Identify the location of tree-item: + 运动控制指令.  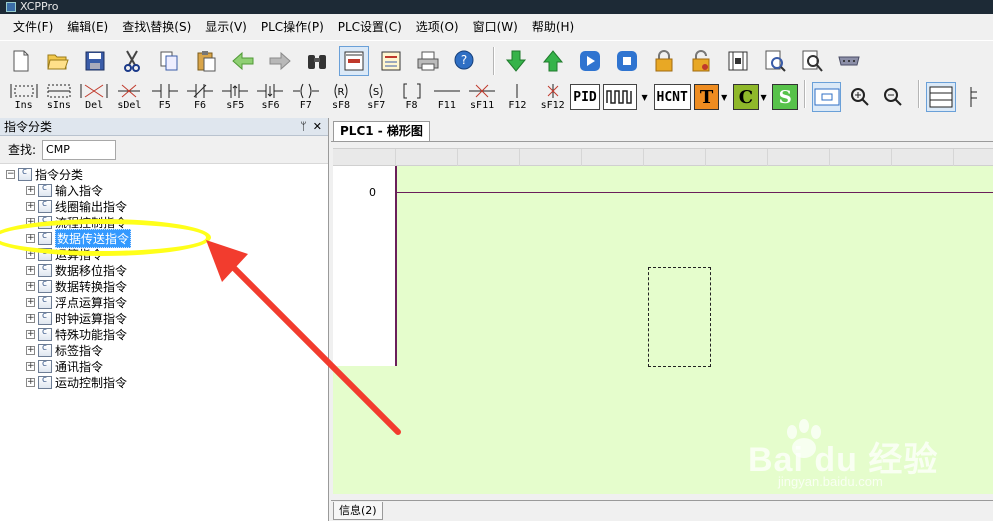
(164, 382).